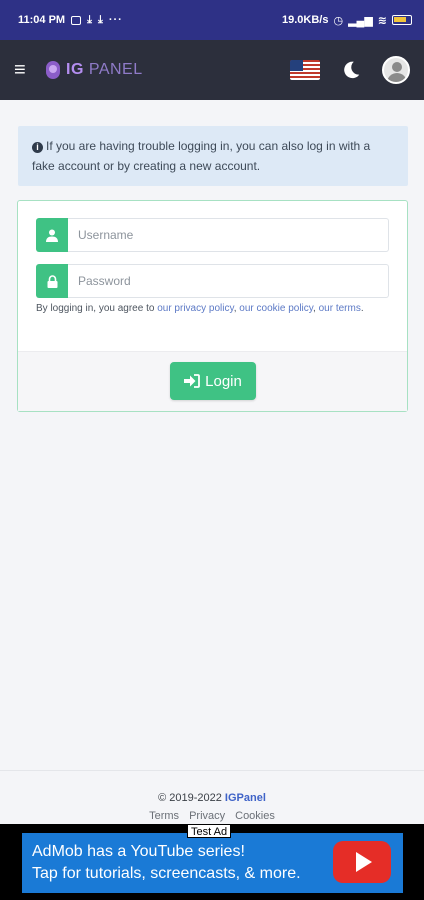 This screenshot has width=424, height=900. Describe the element at coordinates (42, 20) in the screenshot. I see `status-time: 11:04 PM` at that location.